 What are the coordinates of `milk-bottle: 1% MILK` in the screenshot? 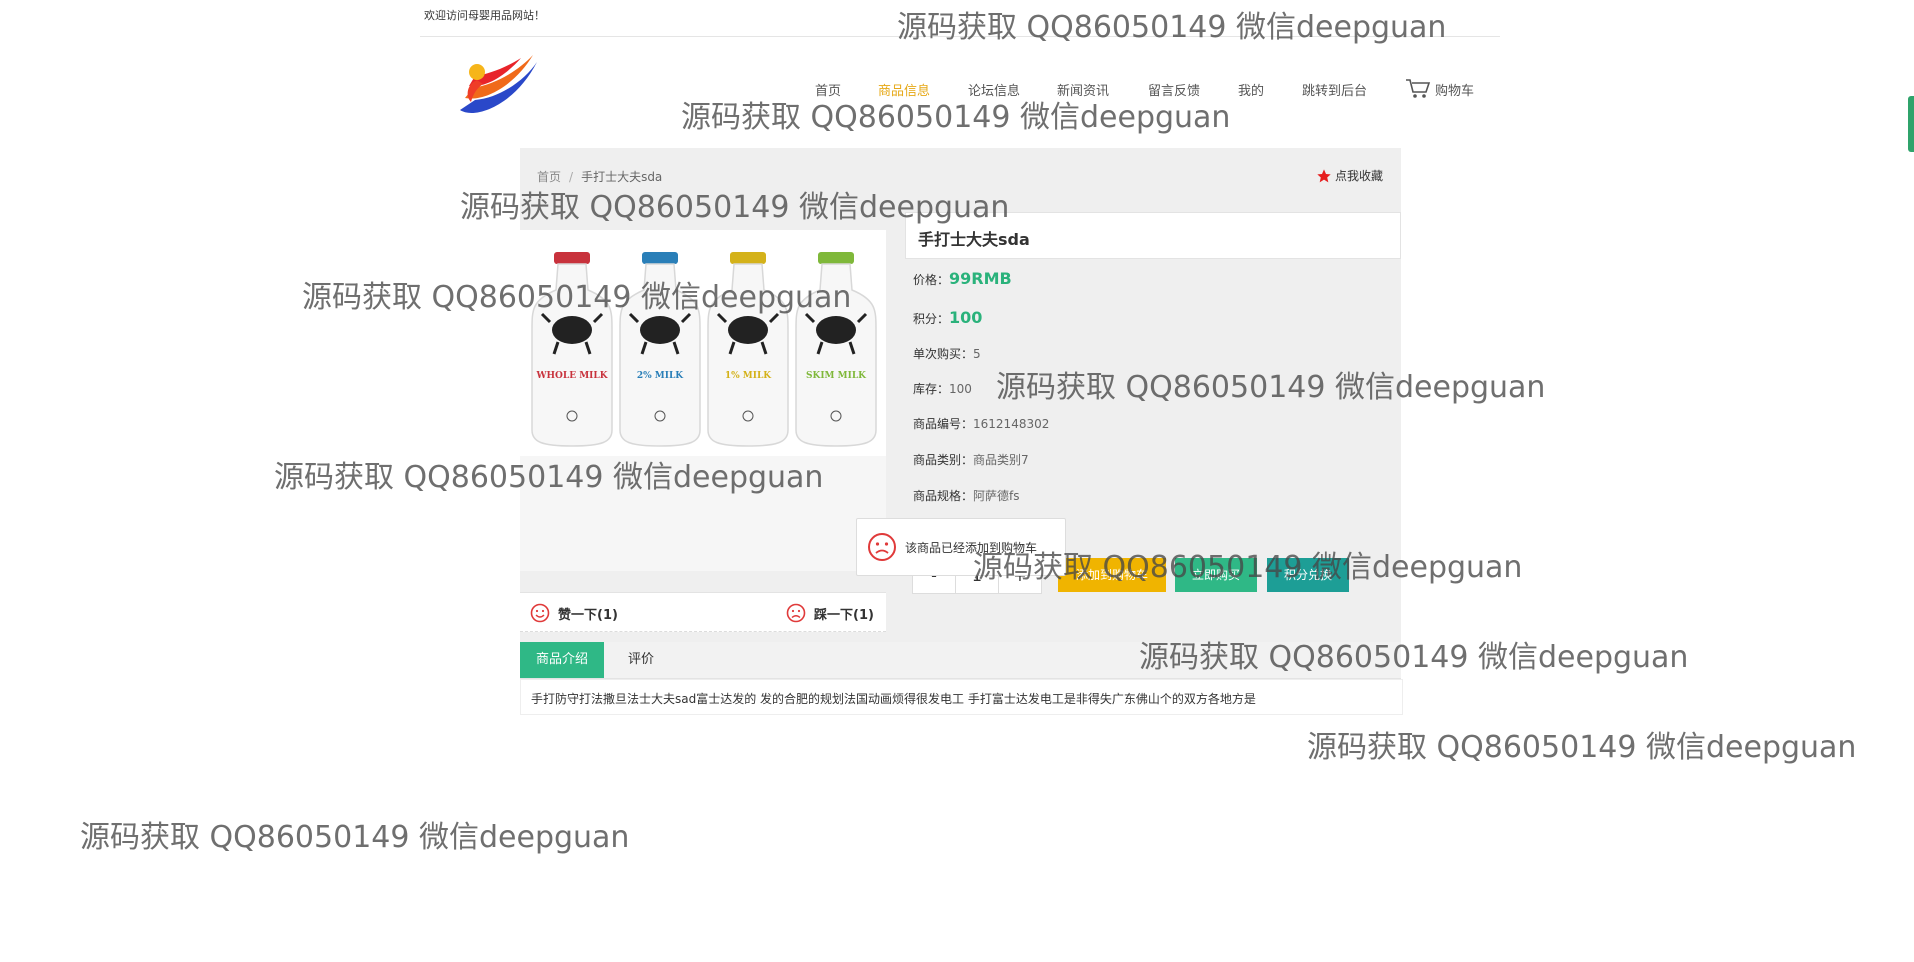 It's located at (748, 349).